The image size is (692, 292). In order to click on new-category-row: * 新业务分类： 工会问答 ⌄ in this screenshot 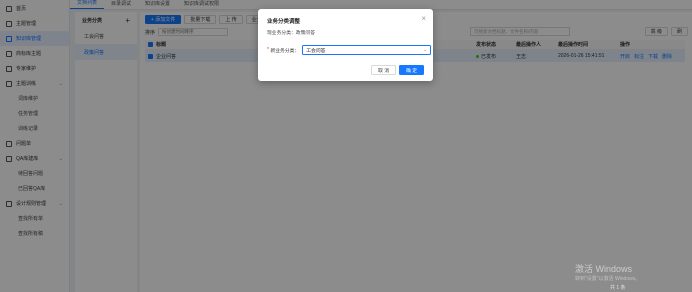, I will do `click(349, 50)`.